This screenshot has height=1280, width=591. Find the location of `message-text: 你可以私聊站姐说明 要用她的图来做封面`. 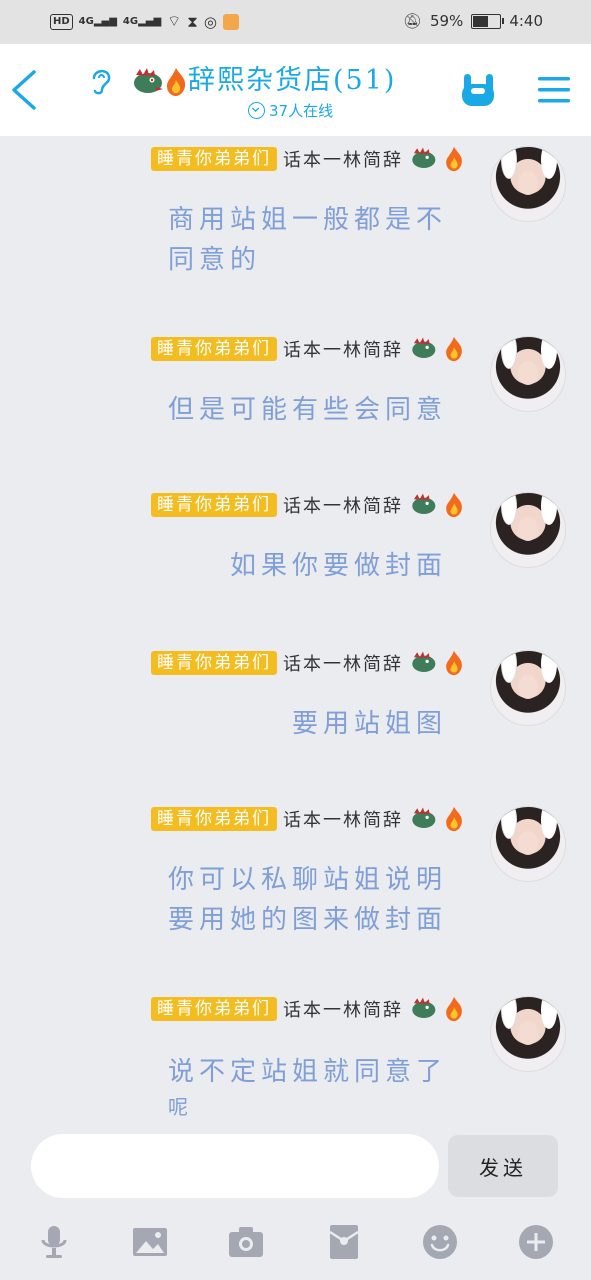

message-text: 你可以私聊站姐说明 要用她的图来做封面 is located at coordinates (307, 900).